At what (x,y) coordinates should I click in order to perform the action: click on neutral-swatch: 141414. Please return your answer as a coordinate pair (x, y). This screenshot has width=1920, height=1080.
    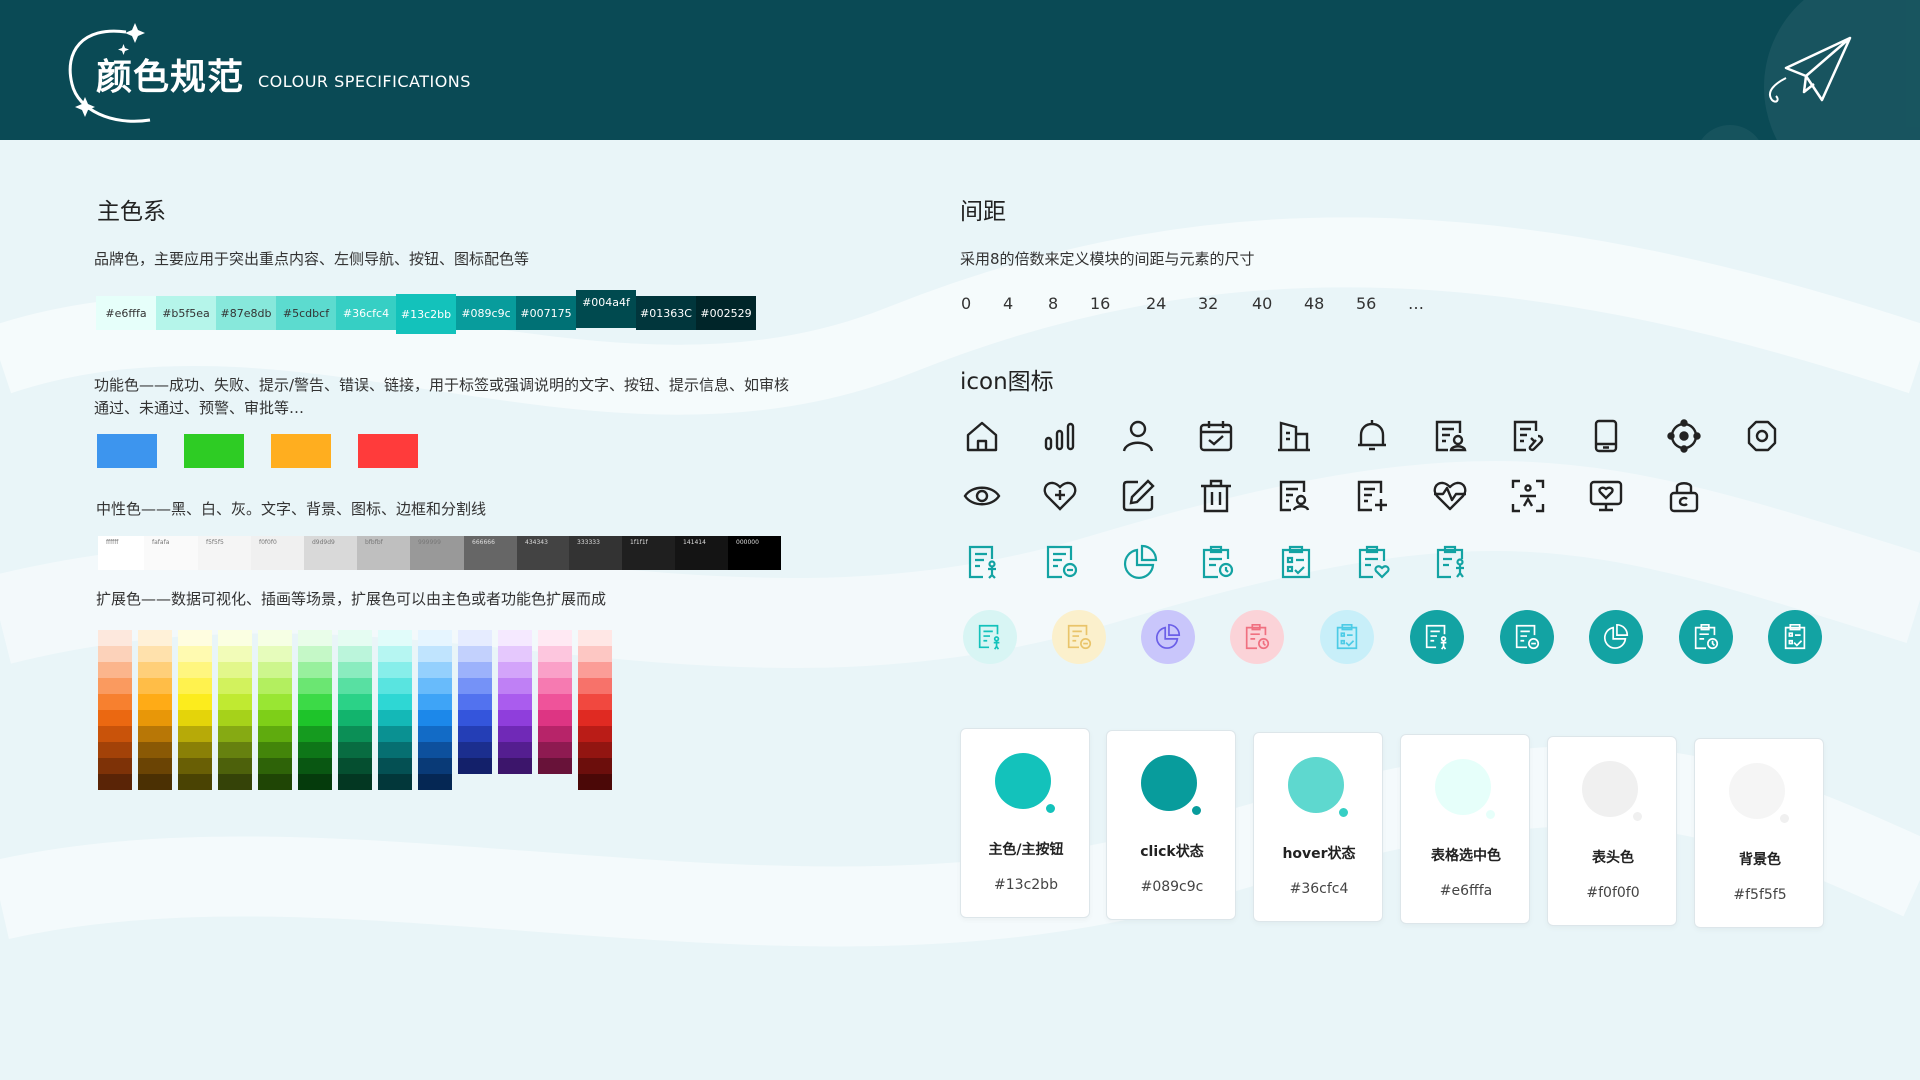
    Looking at the image, I should click on (701, 553).